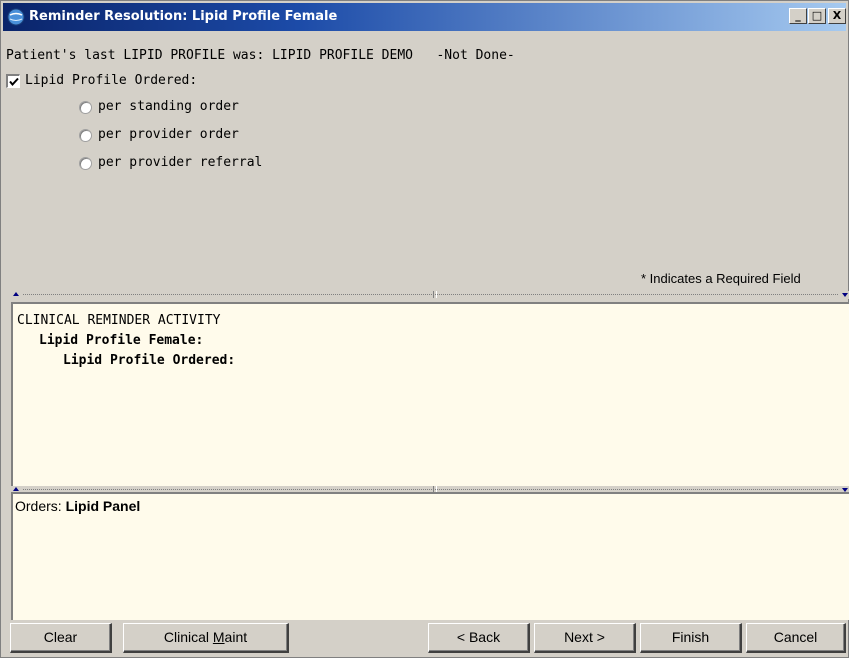 This screenshot has height=658, width=849. Describe the element at coordinates (845, 295) in the screenshot. I see `splitter-down-icon` at that location.